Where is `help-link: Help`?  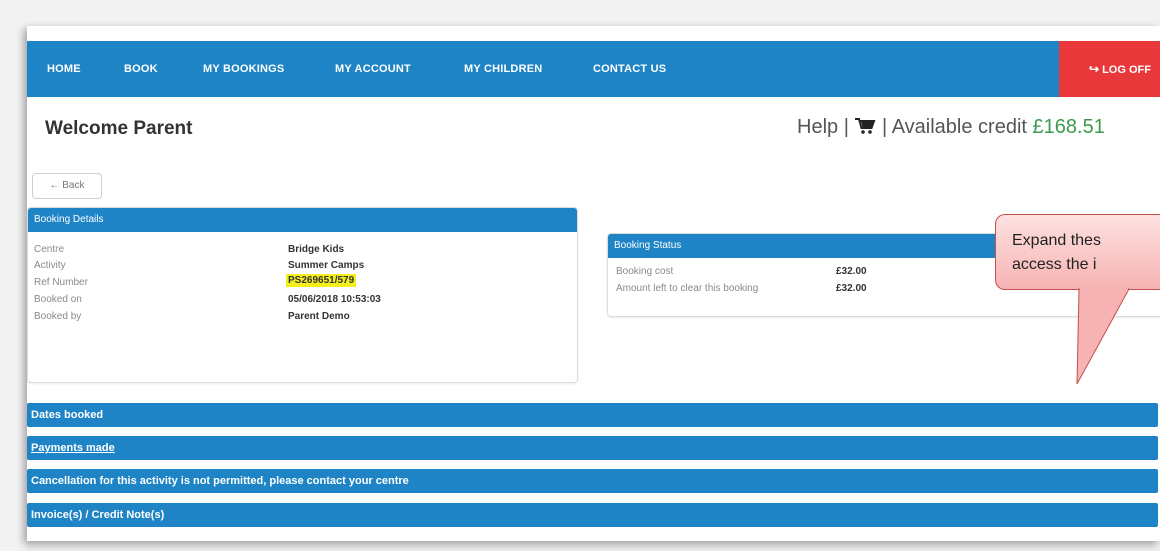
help-link: Help is located at coordinates (817, 127).